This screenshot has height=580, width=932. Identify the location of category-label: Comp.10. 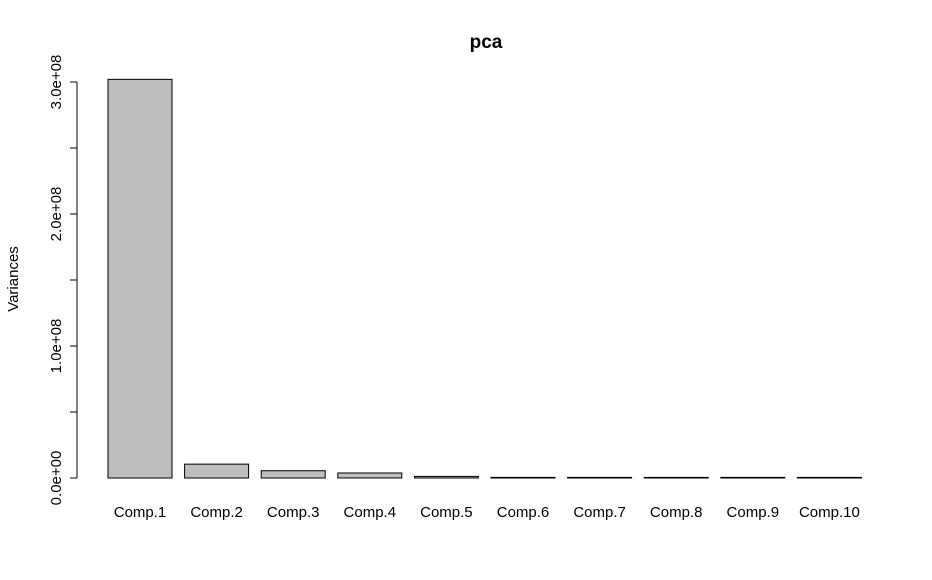
(829, 512).